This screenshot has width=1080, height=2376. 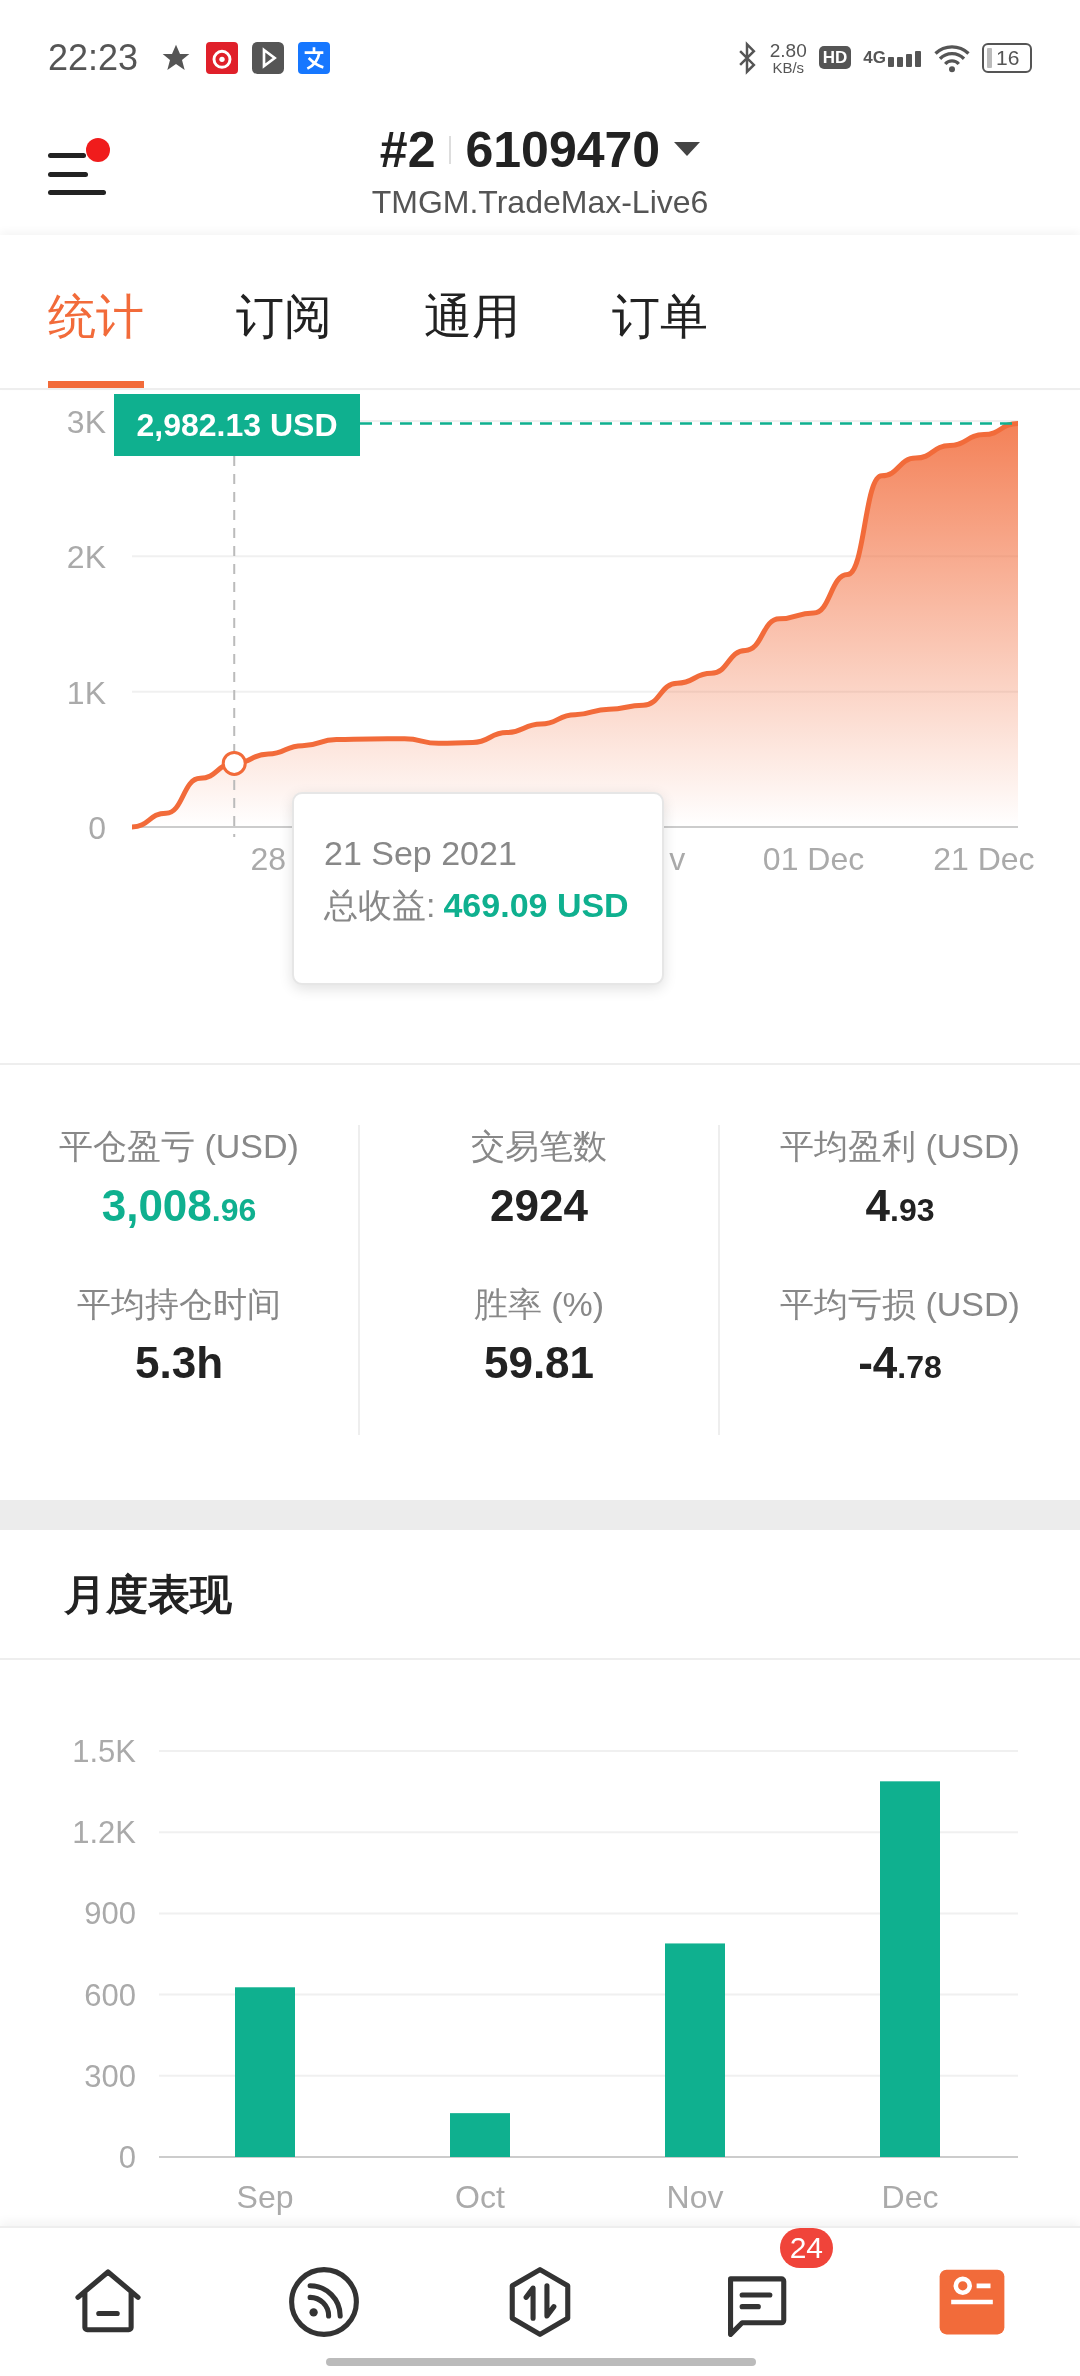 What do you see at coordinates (1007, 57) in the screenshot?
I see `battery-indicator: 16` at bounding box center [1007, 57].